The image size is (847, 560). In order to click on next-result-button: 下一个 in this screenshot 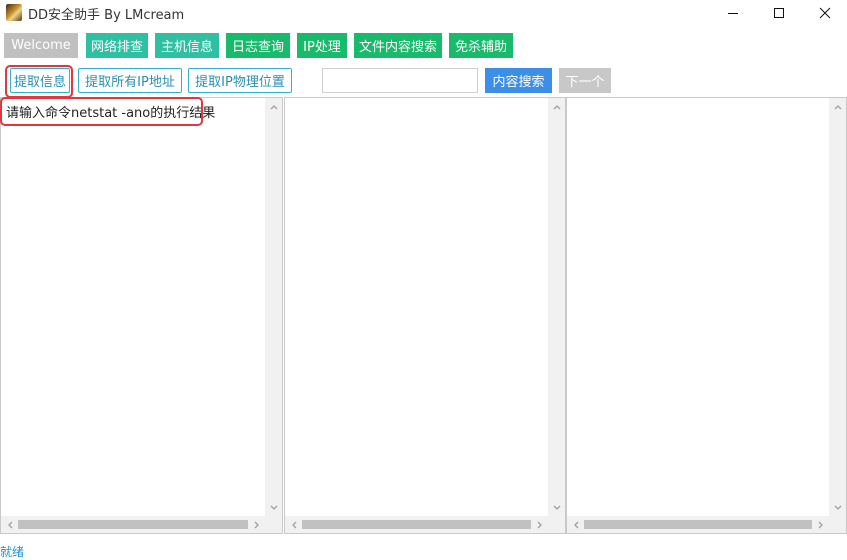, I will do `click(585, 80)`.